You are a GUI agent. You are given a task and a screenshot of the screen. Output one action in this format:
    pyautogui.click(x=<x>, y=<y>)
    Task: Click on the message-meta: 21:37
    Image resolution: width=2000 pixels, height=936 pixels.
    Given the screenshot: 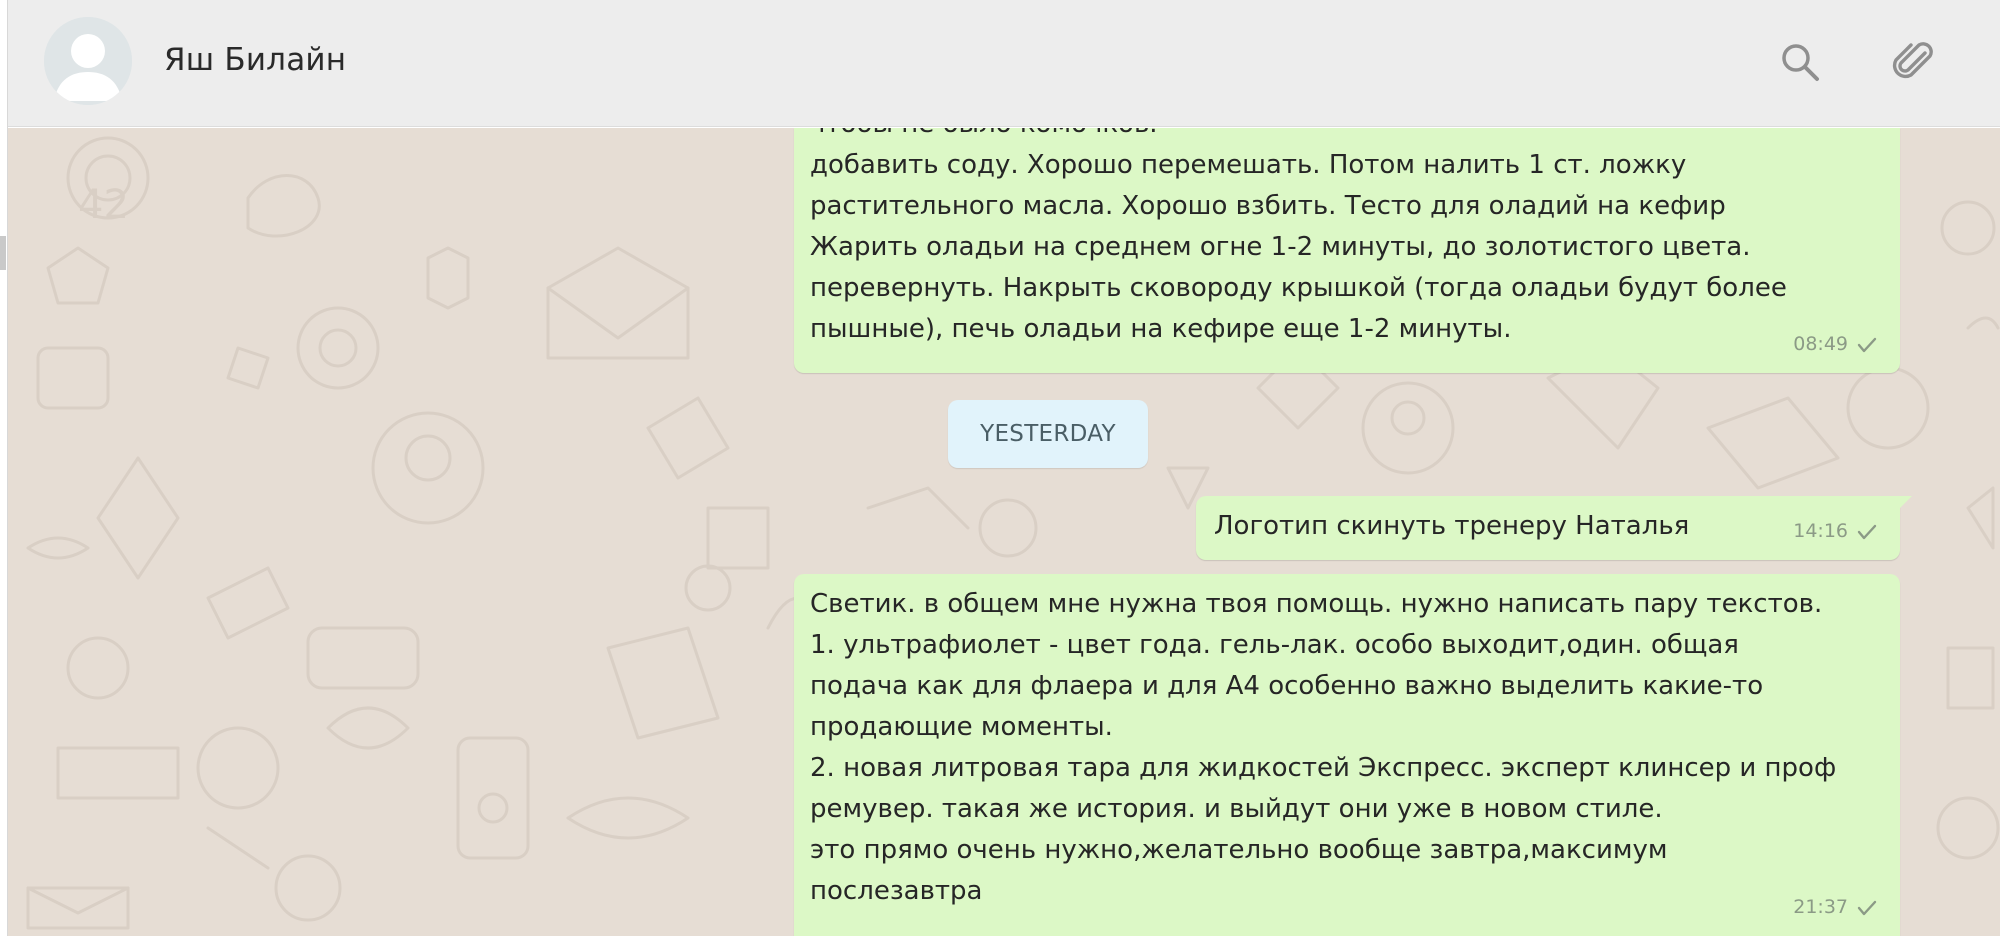 What is the action you would take?
    pyautogui.click(x=1835, y=907)
    